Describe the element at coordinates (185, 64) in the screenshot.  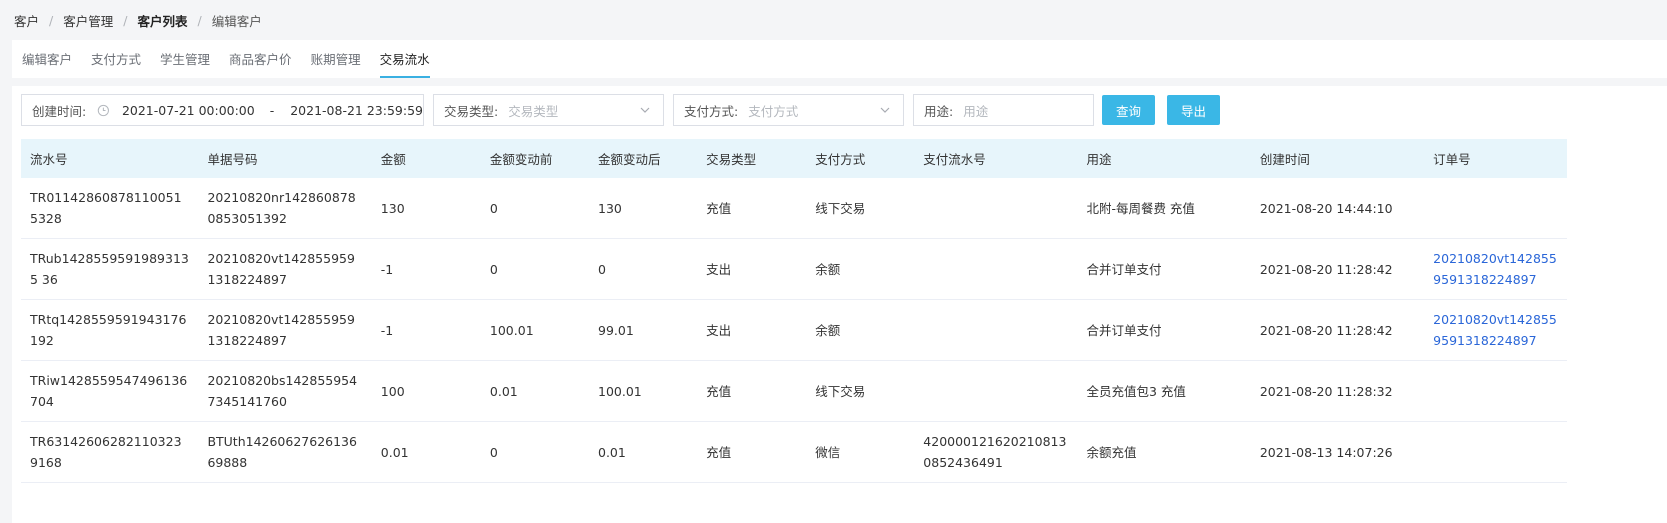
I see `tab-student-management: 学生管理` at that location.